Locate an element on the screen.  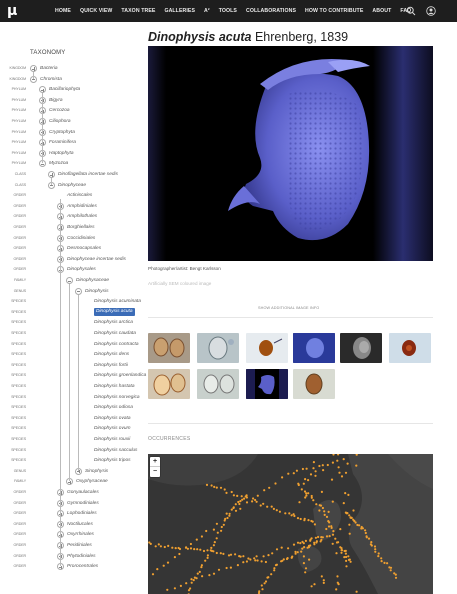
taxon-name: Bigyra is located at coordinates (56, 100).